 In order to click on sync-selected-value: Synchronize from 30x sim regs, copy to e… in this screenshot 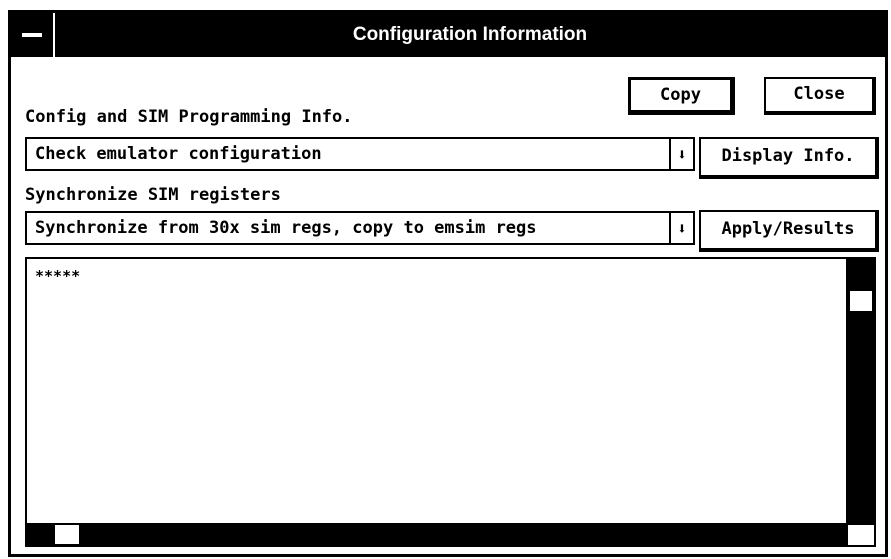, I will do `click(286, 228)`.